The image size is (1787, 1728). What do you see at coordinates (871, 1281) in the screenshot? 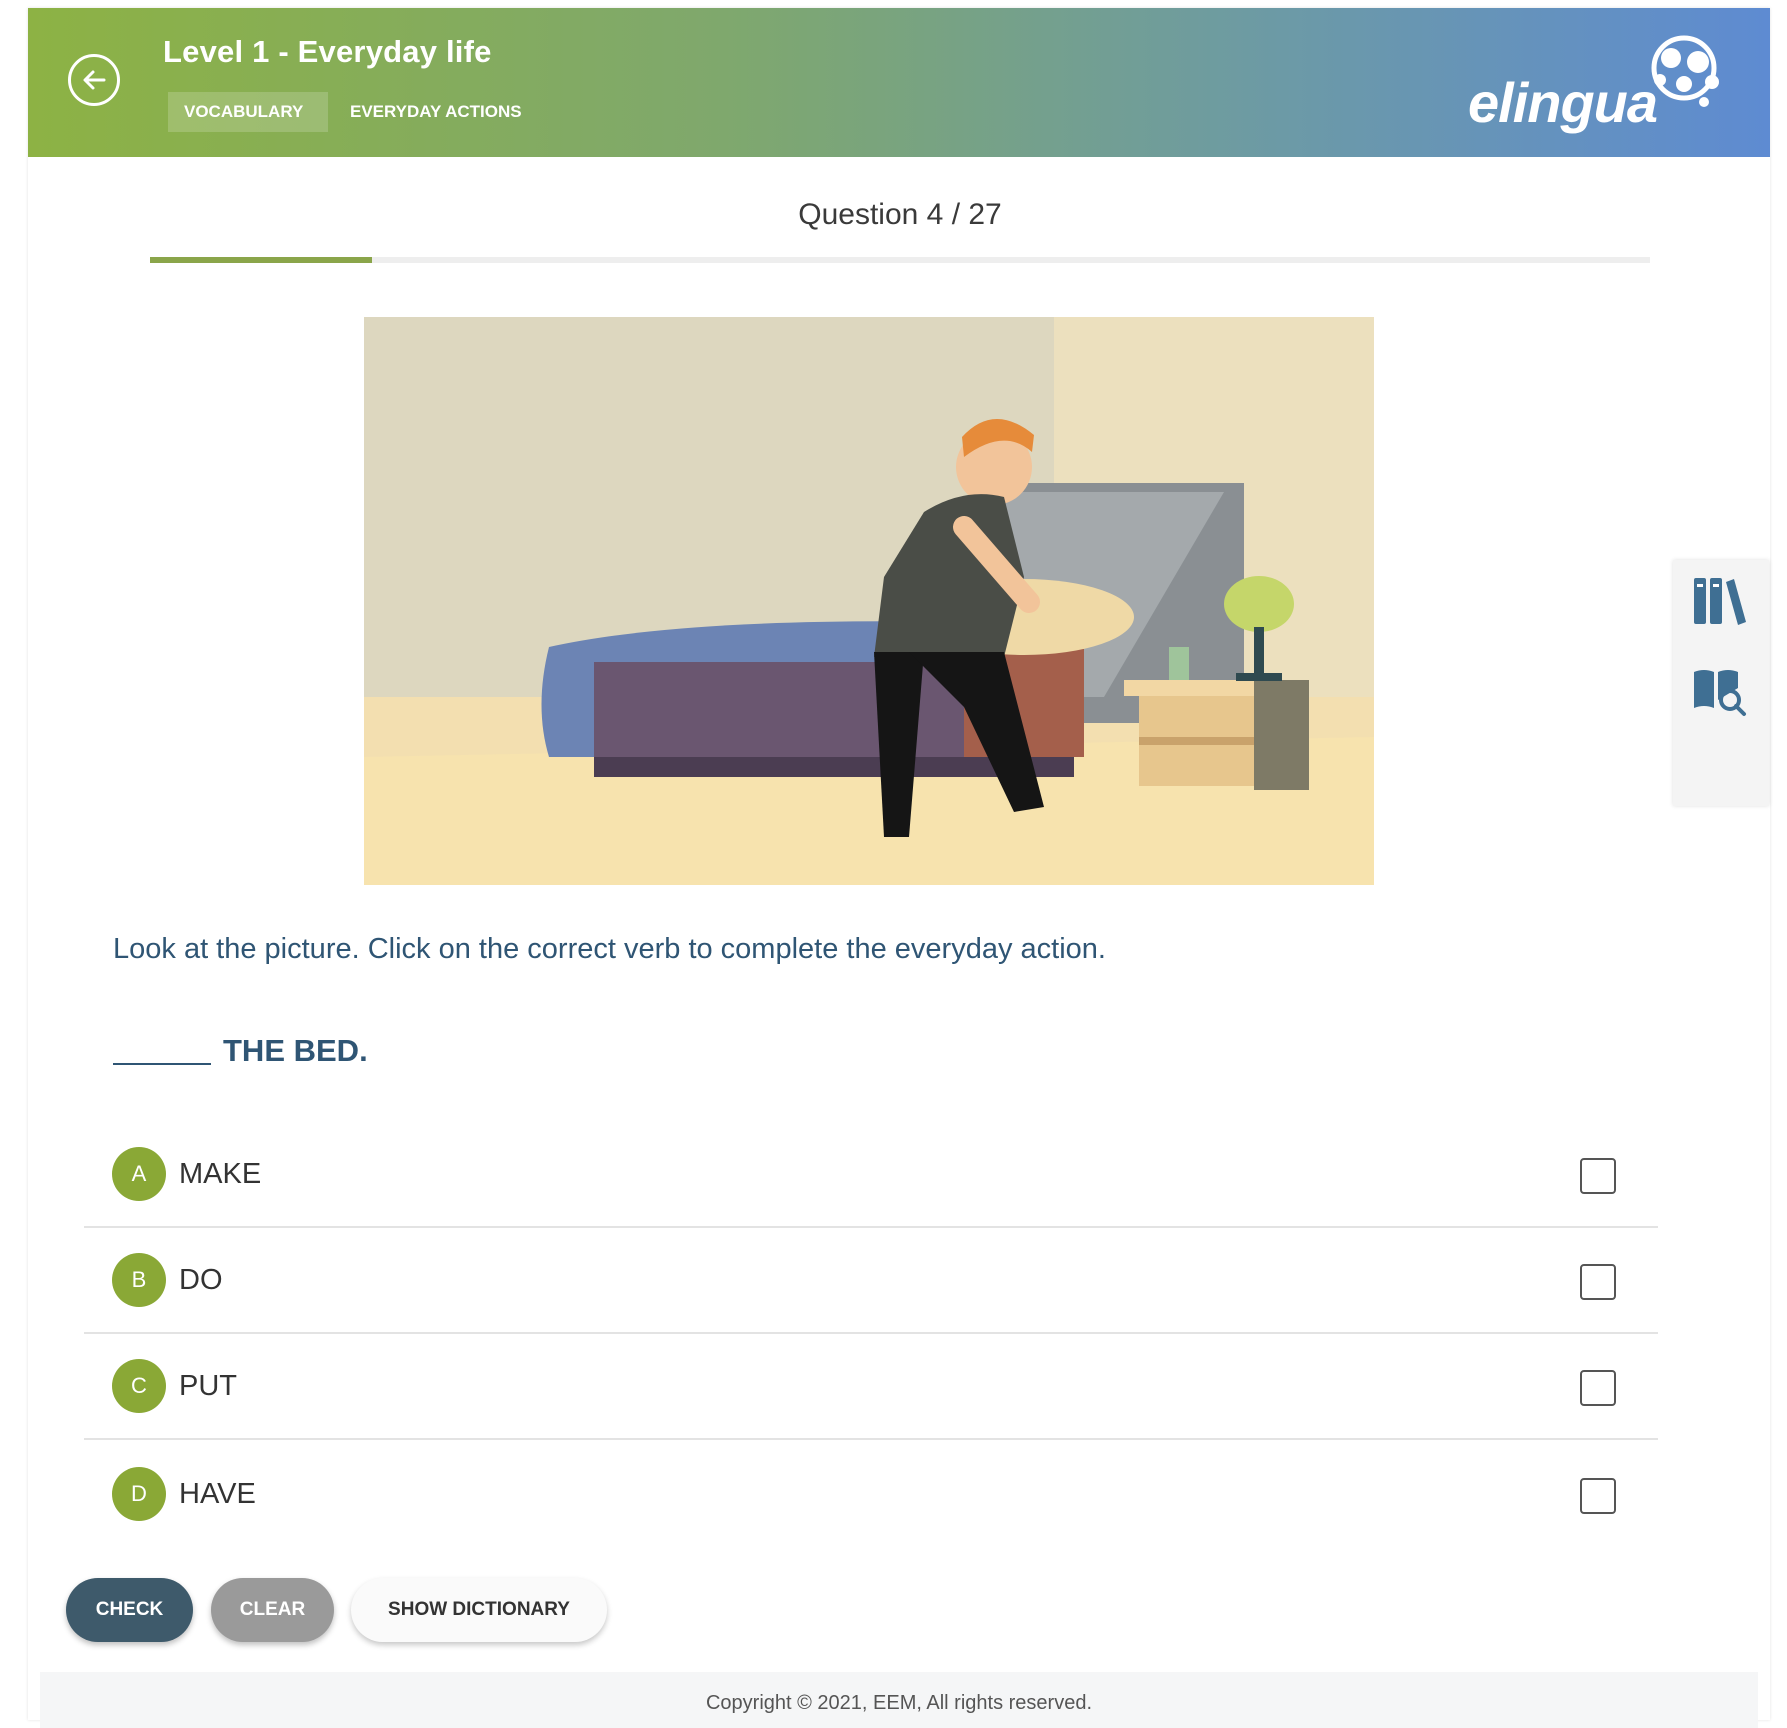
I see `option-b: B DO` at bounding box center [871, 1281].